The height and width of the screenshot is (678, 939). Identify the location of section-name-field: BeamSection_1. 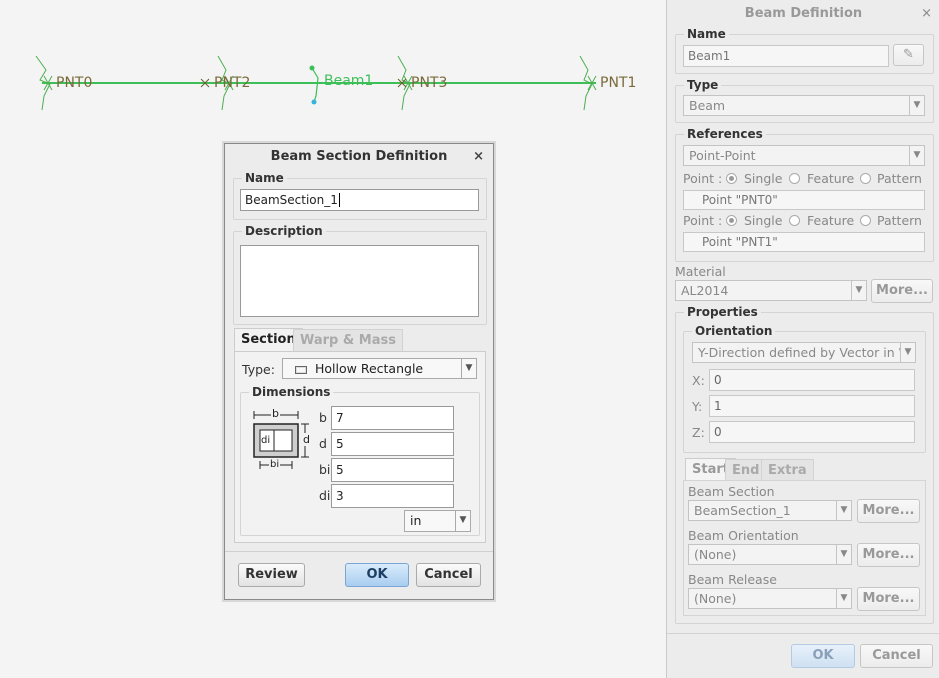
(359, 200).